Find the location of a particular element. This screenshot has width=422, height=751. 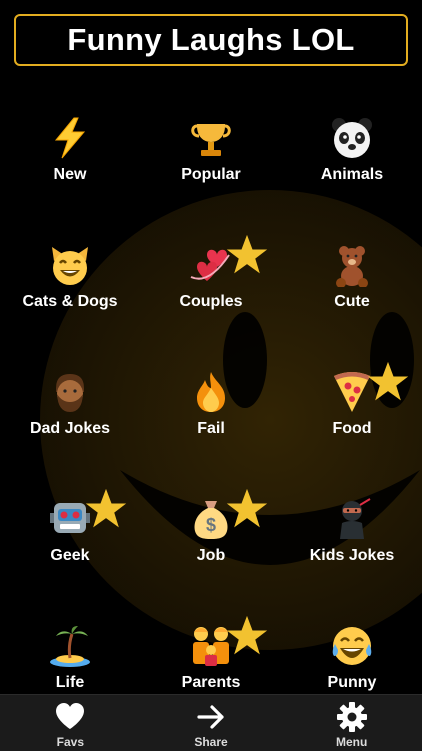

category-fail: Fail is located at coordinates (211, 409).